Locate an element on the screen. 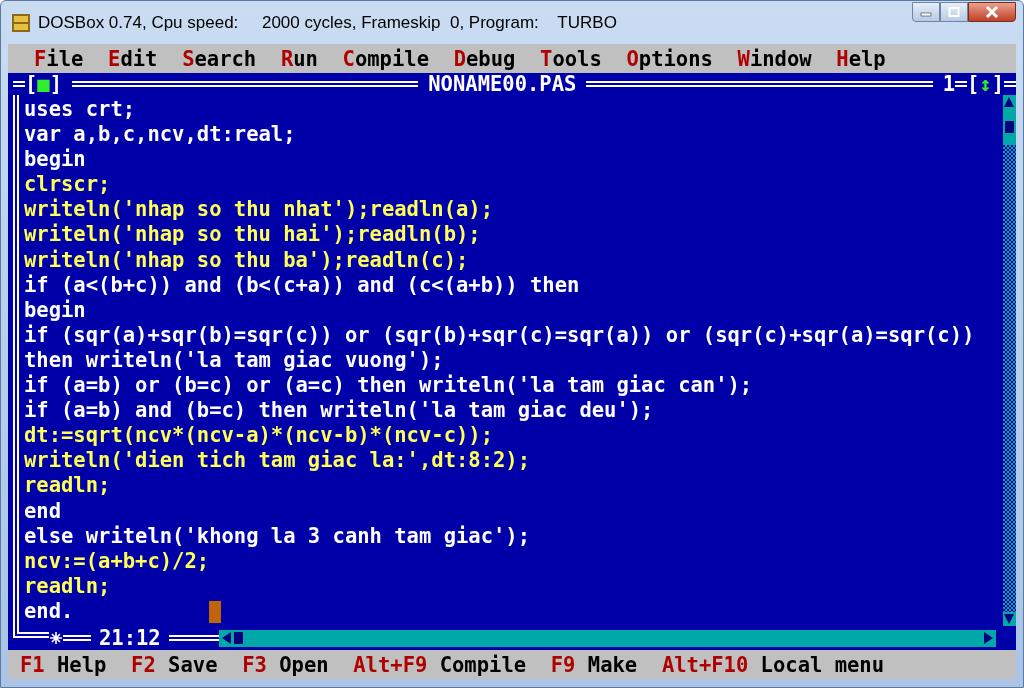  status-command: F3 Open is located at coordinates (285, 664).